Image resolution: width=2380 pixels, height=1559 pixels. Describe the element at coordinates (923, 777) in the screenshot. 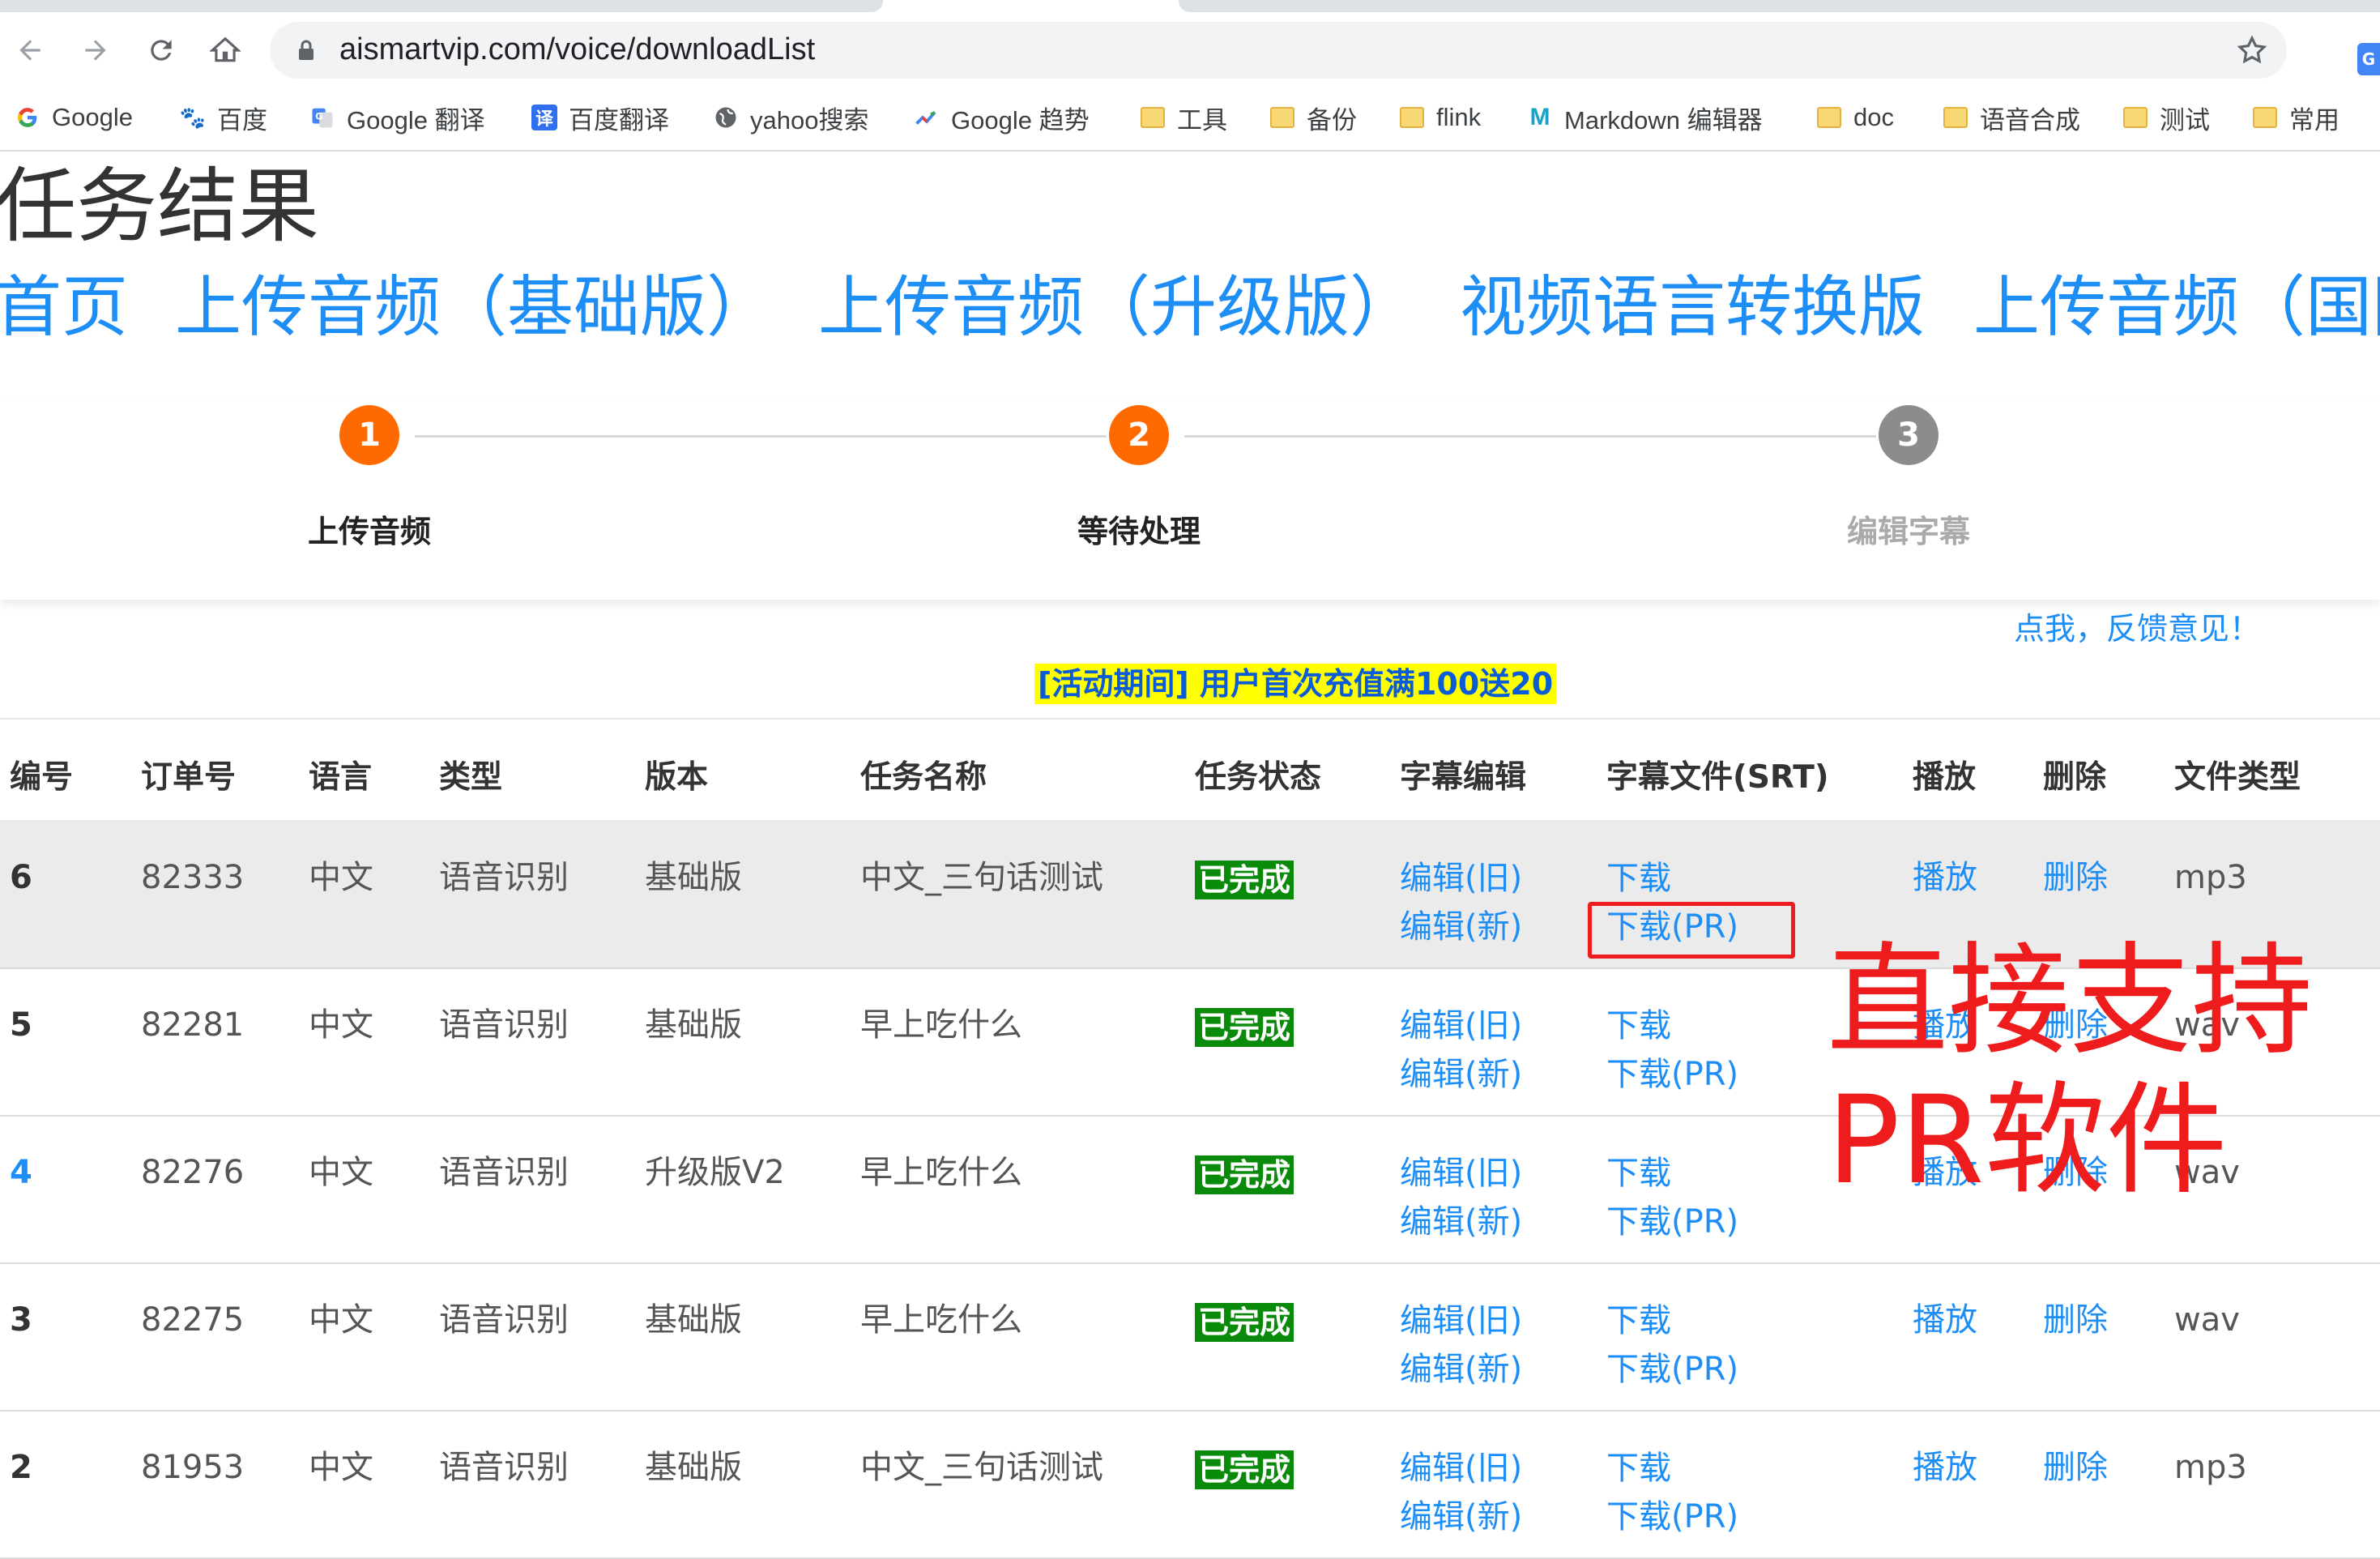

I see `column-header: 任务名称` at that location.